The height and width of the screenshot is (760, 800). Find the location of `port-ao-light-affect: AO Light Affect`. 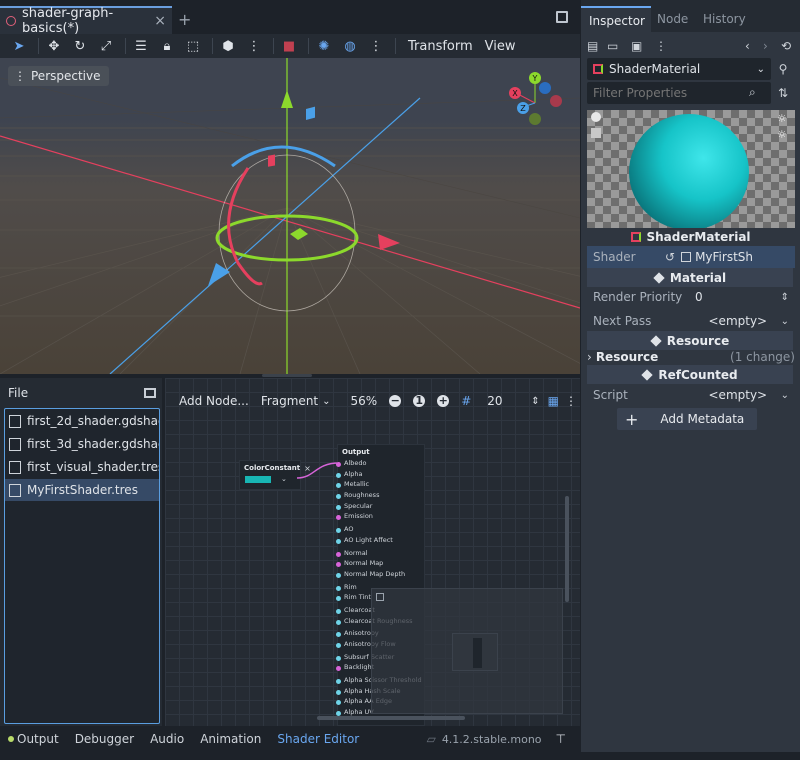

port-ao-light-affect: AO Light Affect is located at coordinates (380, 541).